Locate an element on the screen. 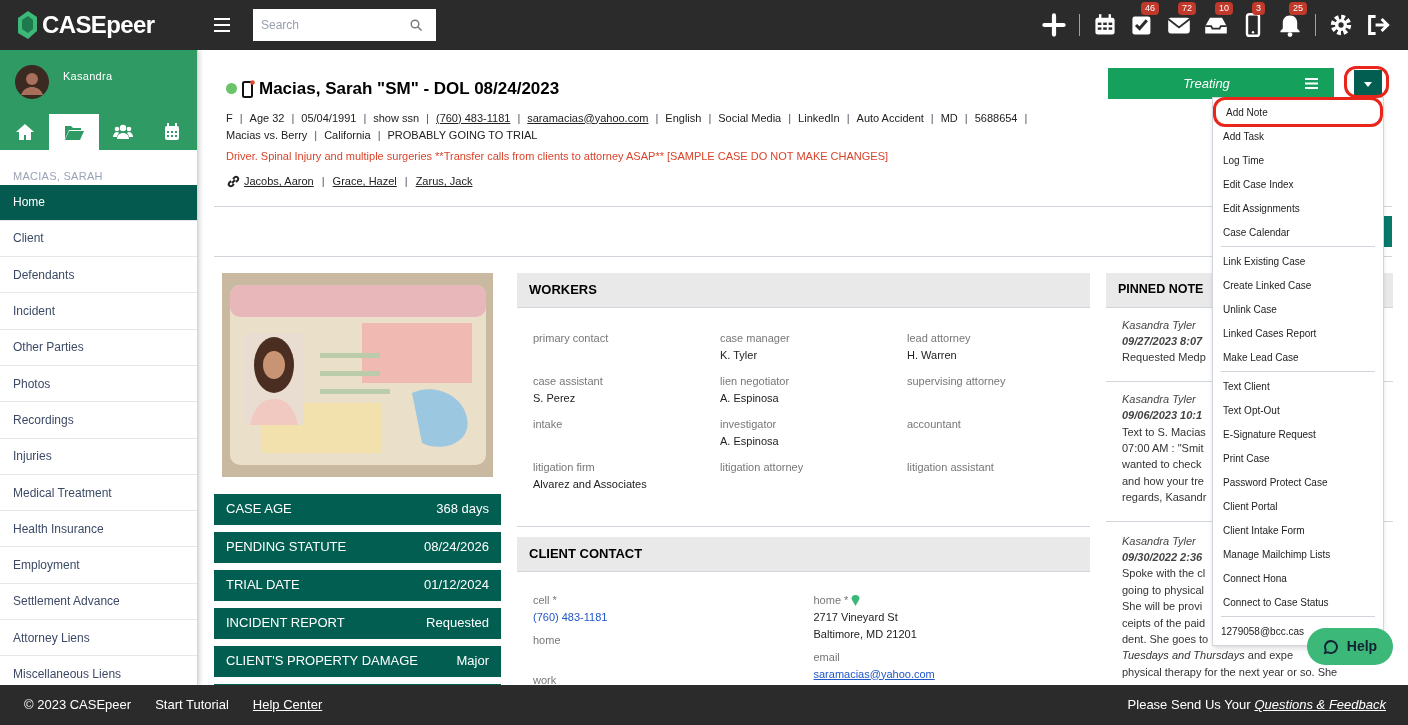 This screenshot has width=1408, height=725. menu-item: Add Note is located at coordinates (1298, 112).